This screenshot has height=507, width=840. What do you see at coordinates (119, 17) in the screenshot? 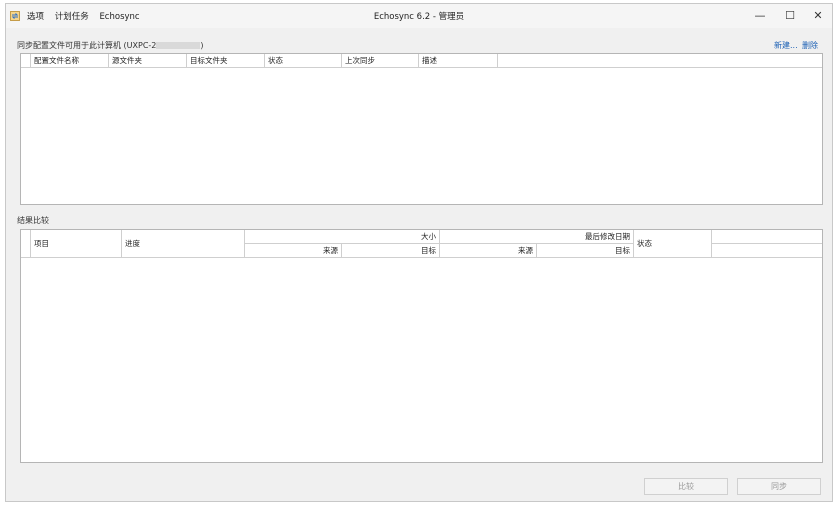
I see `menu-echosync: Echosync` at bounding box center [119, 17].